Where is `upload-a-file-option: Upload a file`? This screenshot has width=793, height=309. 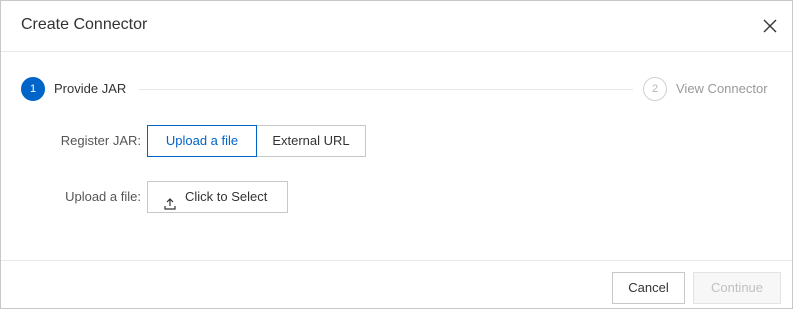
upload-a-file-option: Upload a file is located at coordinates (202, 141).